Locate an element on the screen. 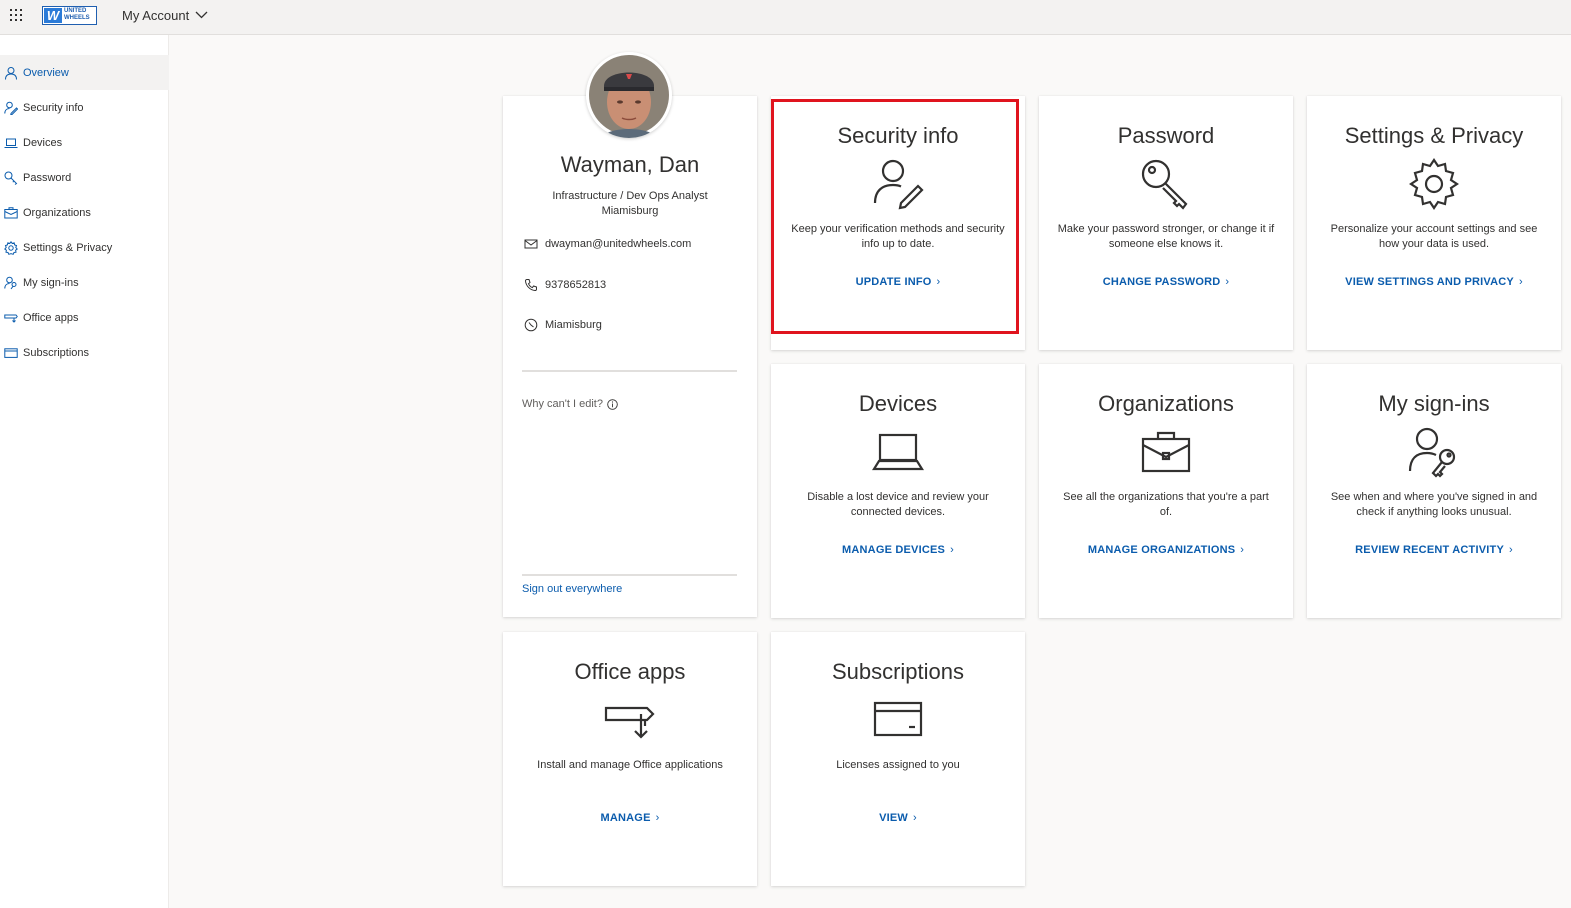 The height and width of the screenshot is (908, 1571). view-settings-privacy-link: VIEW SETTINGS AND PRIVACY › is located at coordinates (1434, 282).